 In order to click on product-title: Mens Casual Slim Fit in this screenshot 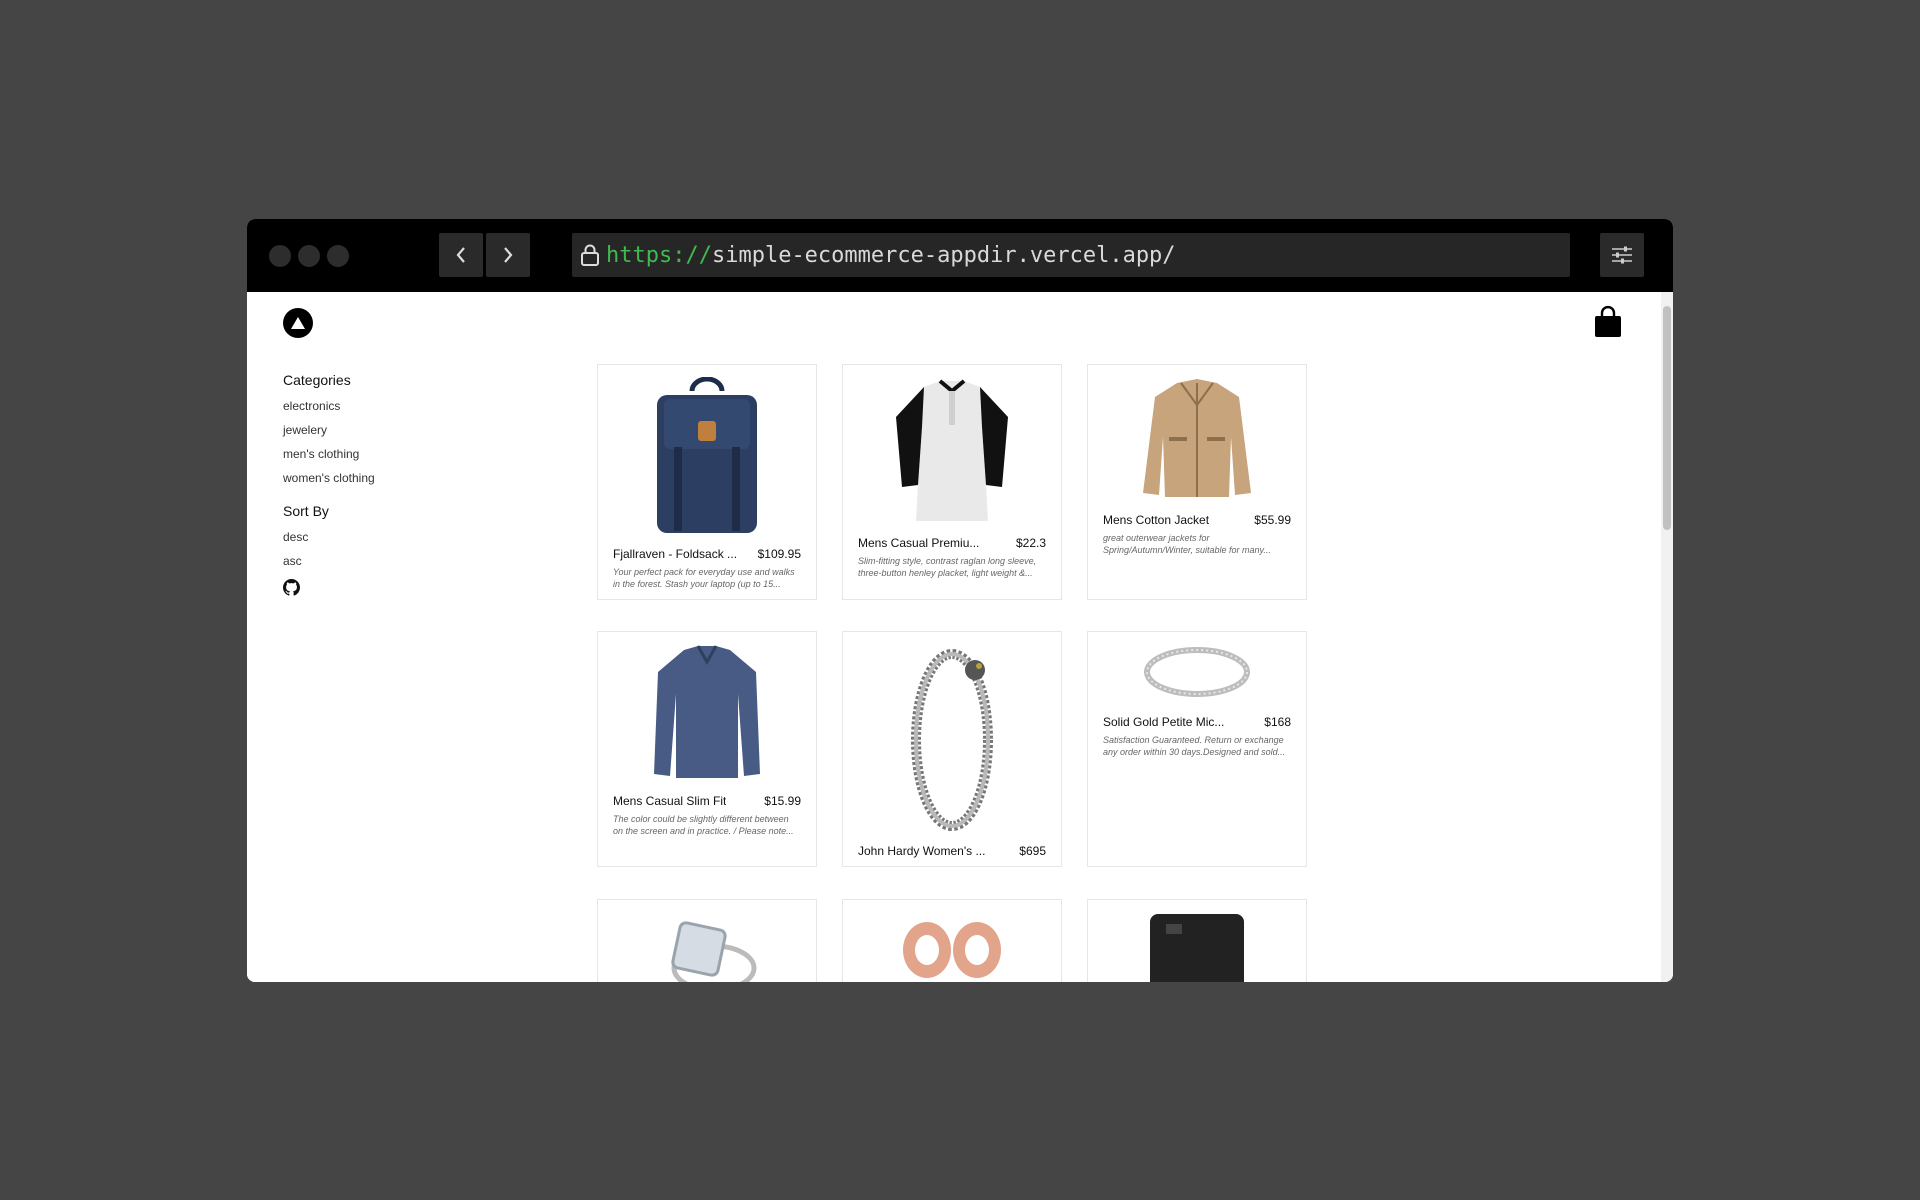, I will do `click(670, 801)`.